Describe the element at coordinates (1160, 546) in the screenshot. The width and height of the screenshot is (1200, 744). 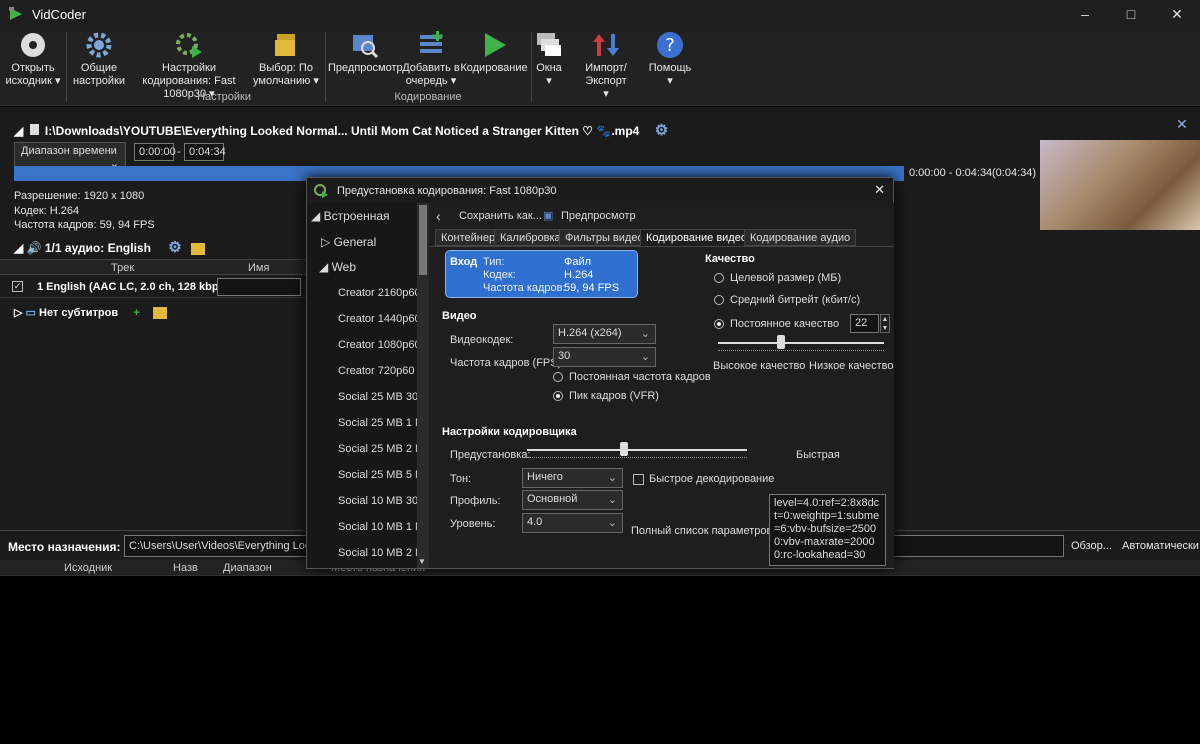
I see `auto-button: Автоматически` at that location.